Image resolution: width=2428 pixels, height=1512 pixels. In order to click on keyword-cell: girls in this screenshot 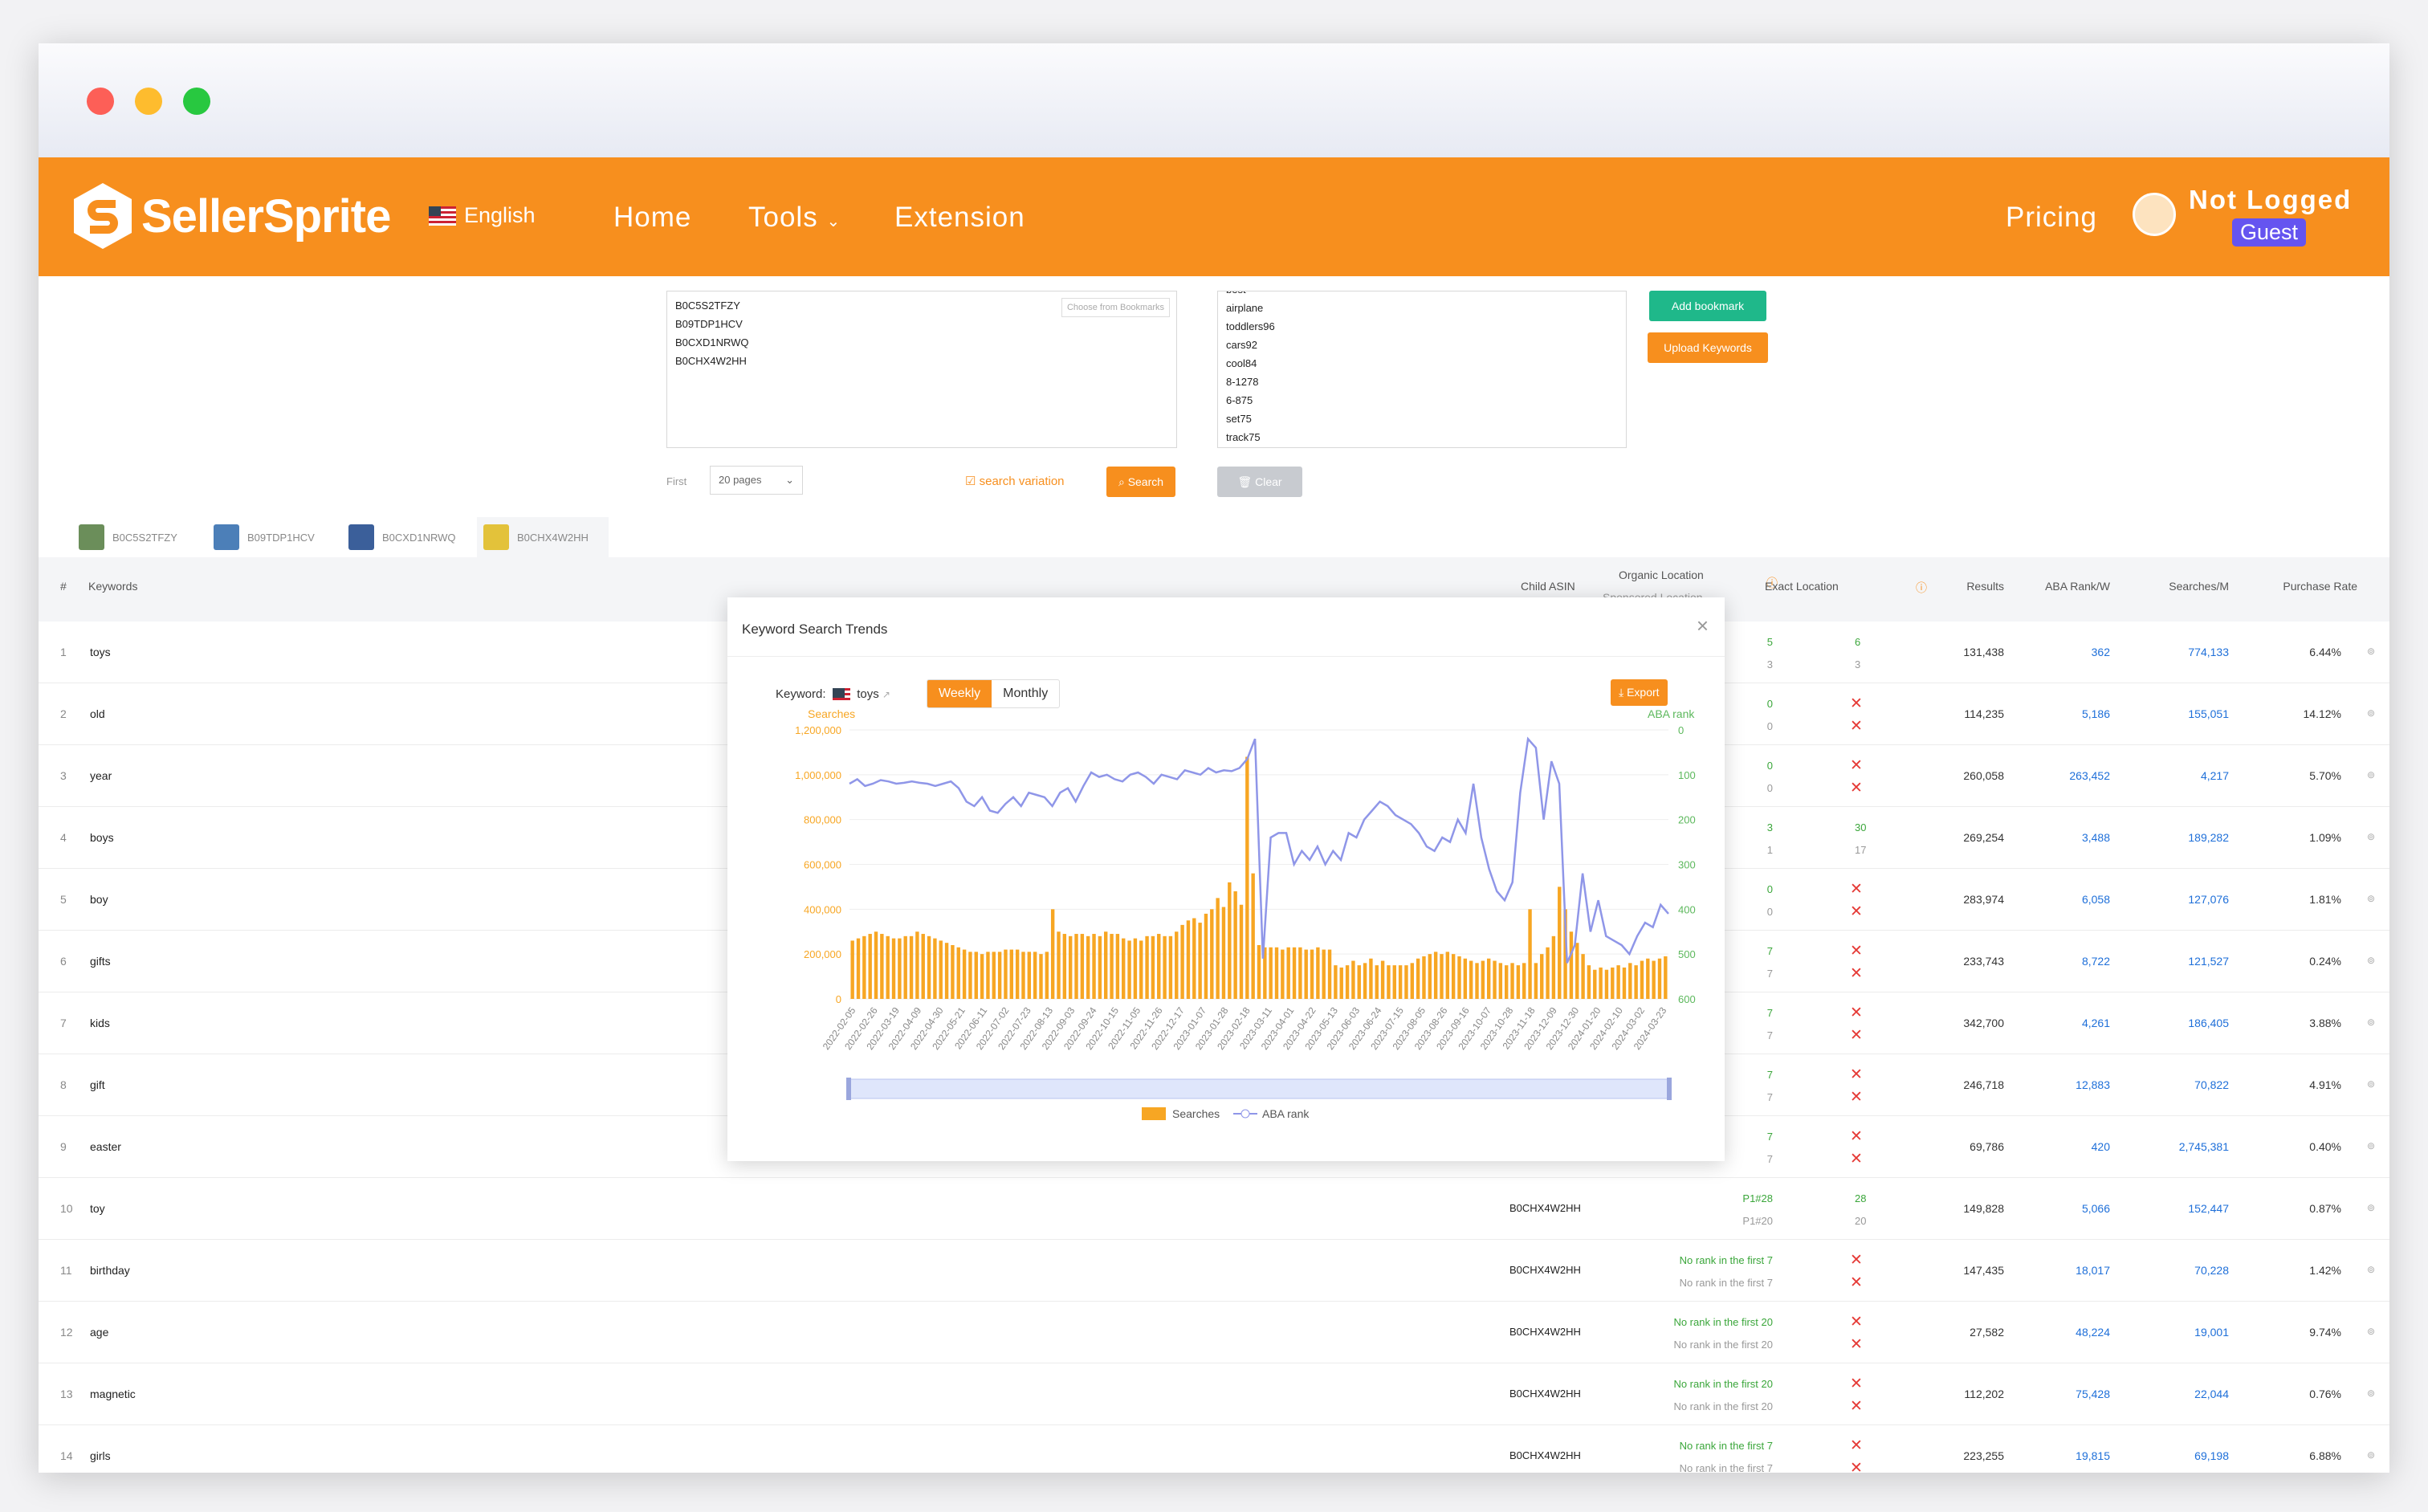, I will do `click(100, 1455)`.